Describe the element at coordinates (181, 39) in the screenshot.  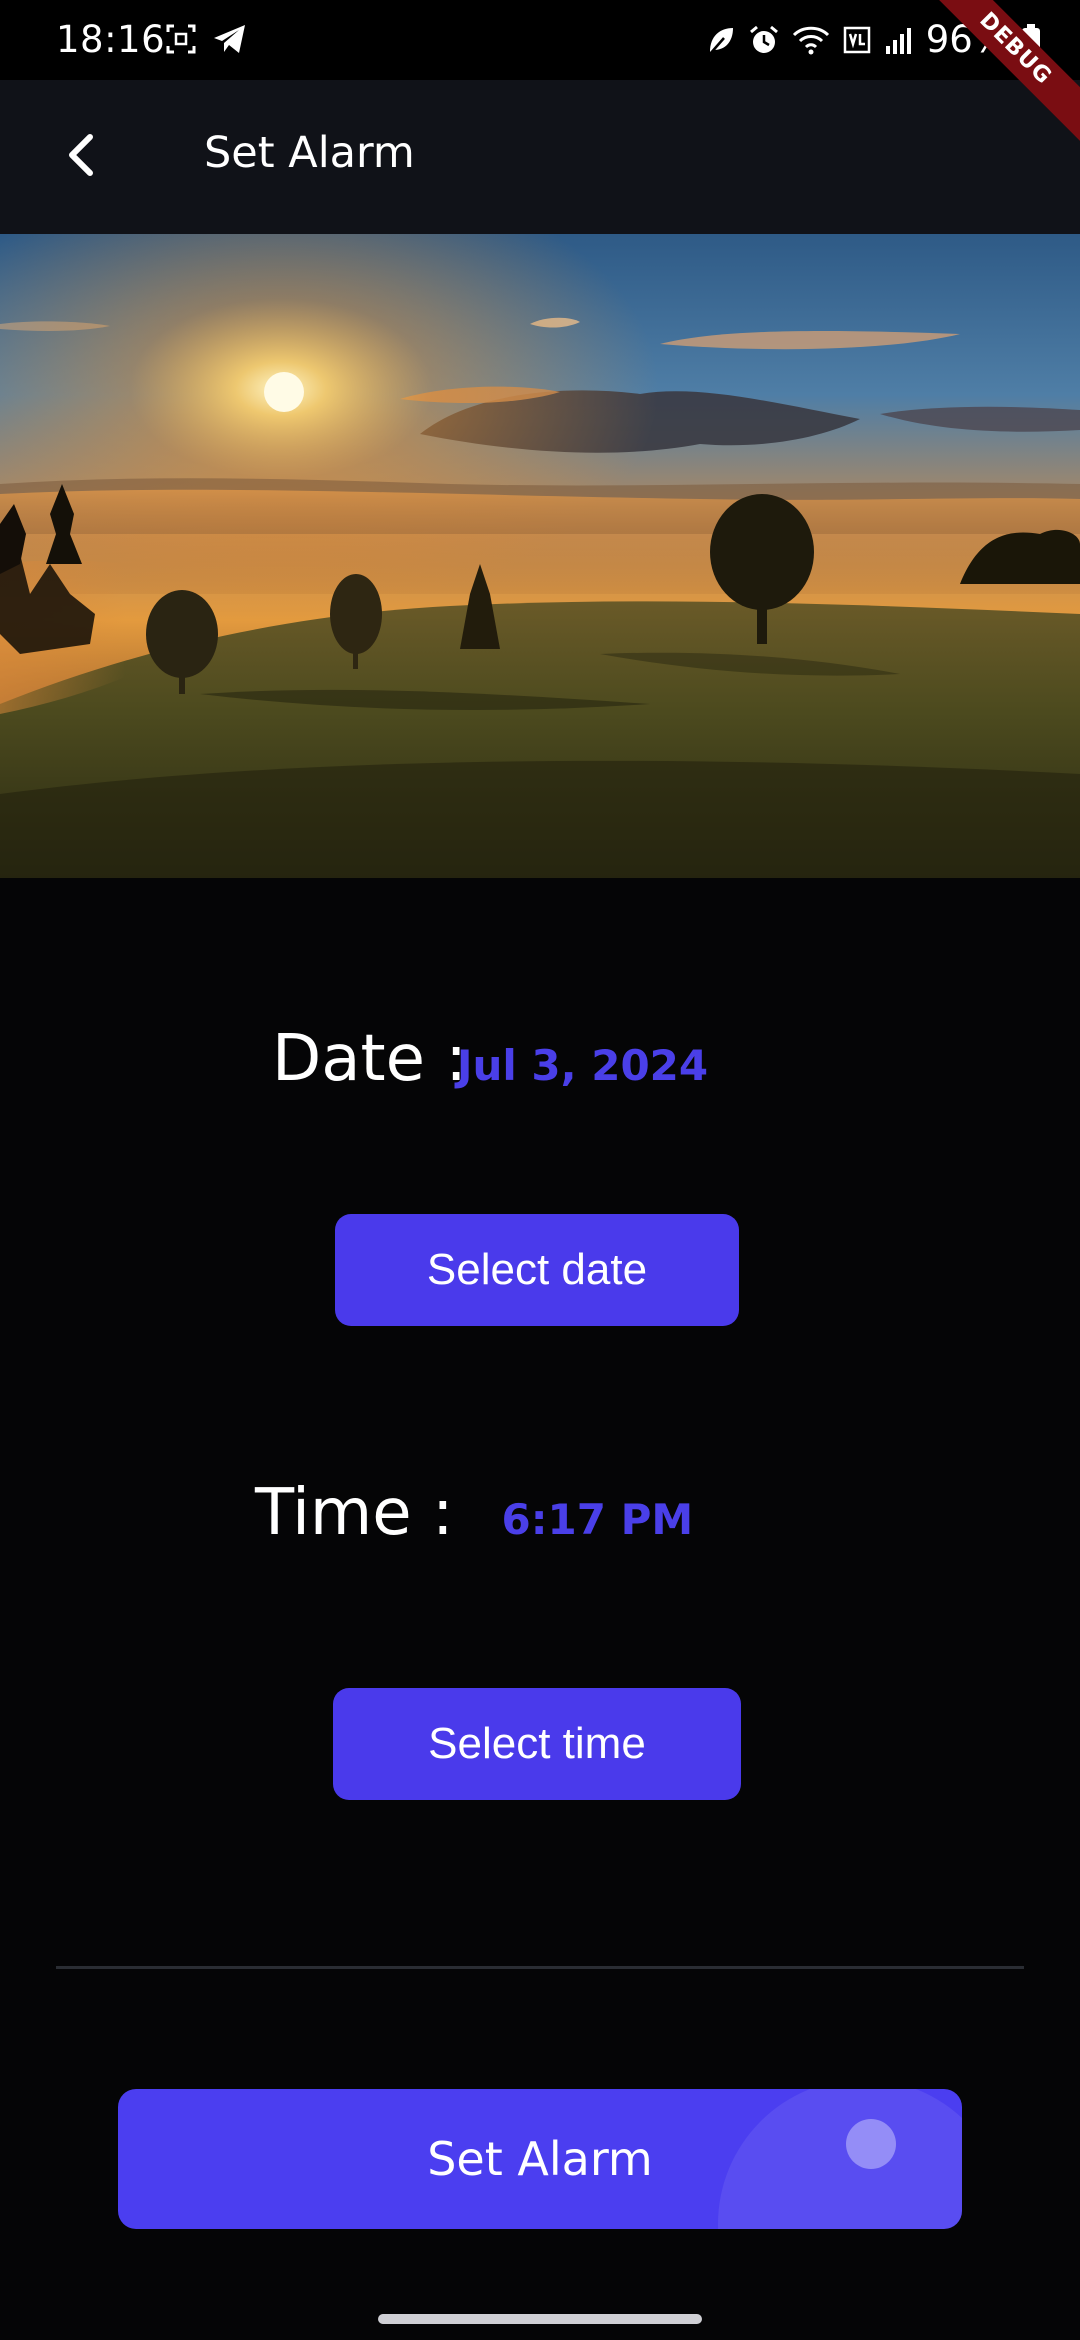
I see `screenshot-icon` at that location.